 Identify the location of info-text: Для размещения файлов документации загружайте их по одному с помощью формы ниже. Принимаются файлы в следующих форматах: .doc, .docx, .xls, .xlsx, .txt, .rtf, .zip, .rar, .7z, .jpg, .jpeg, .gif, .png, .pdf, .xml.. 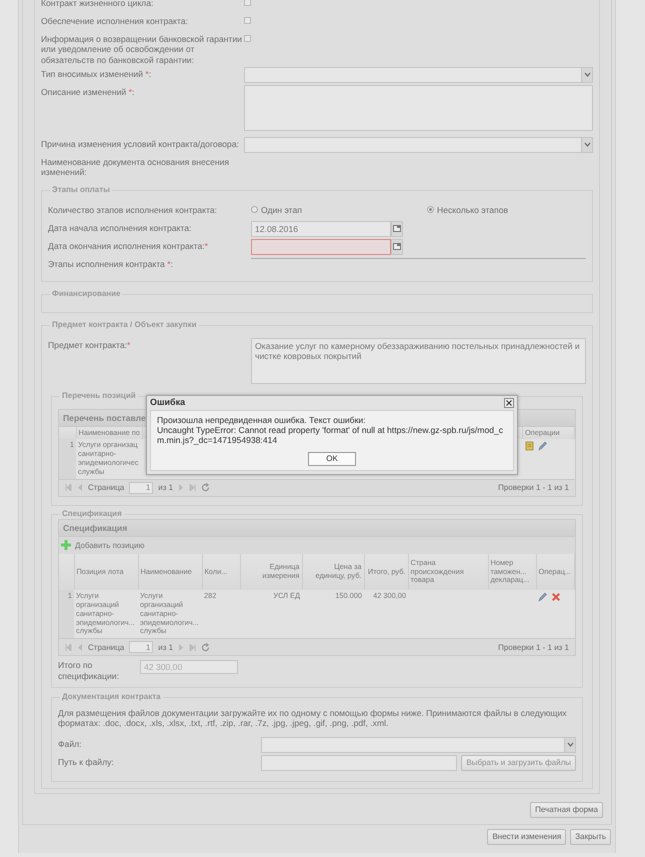
(313, 718).